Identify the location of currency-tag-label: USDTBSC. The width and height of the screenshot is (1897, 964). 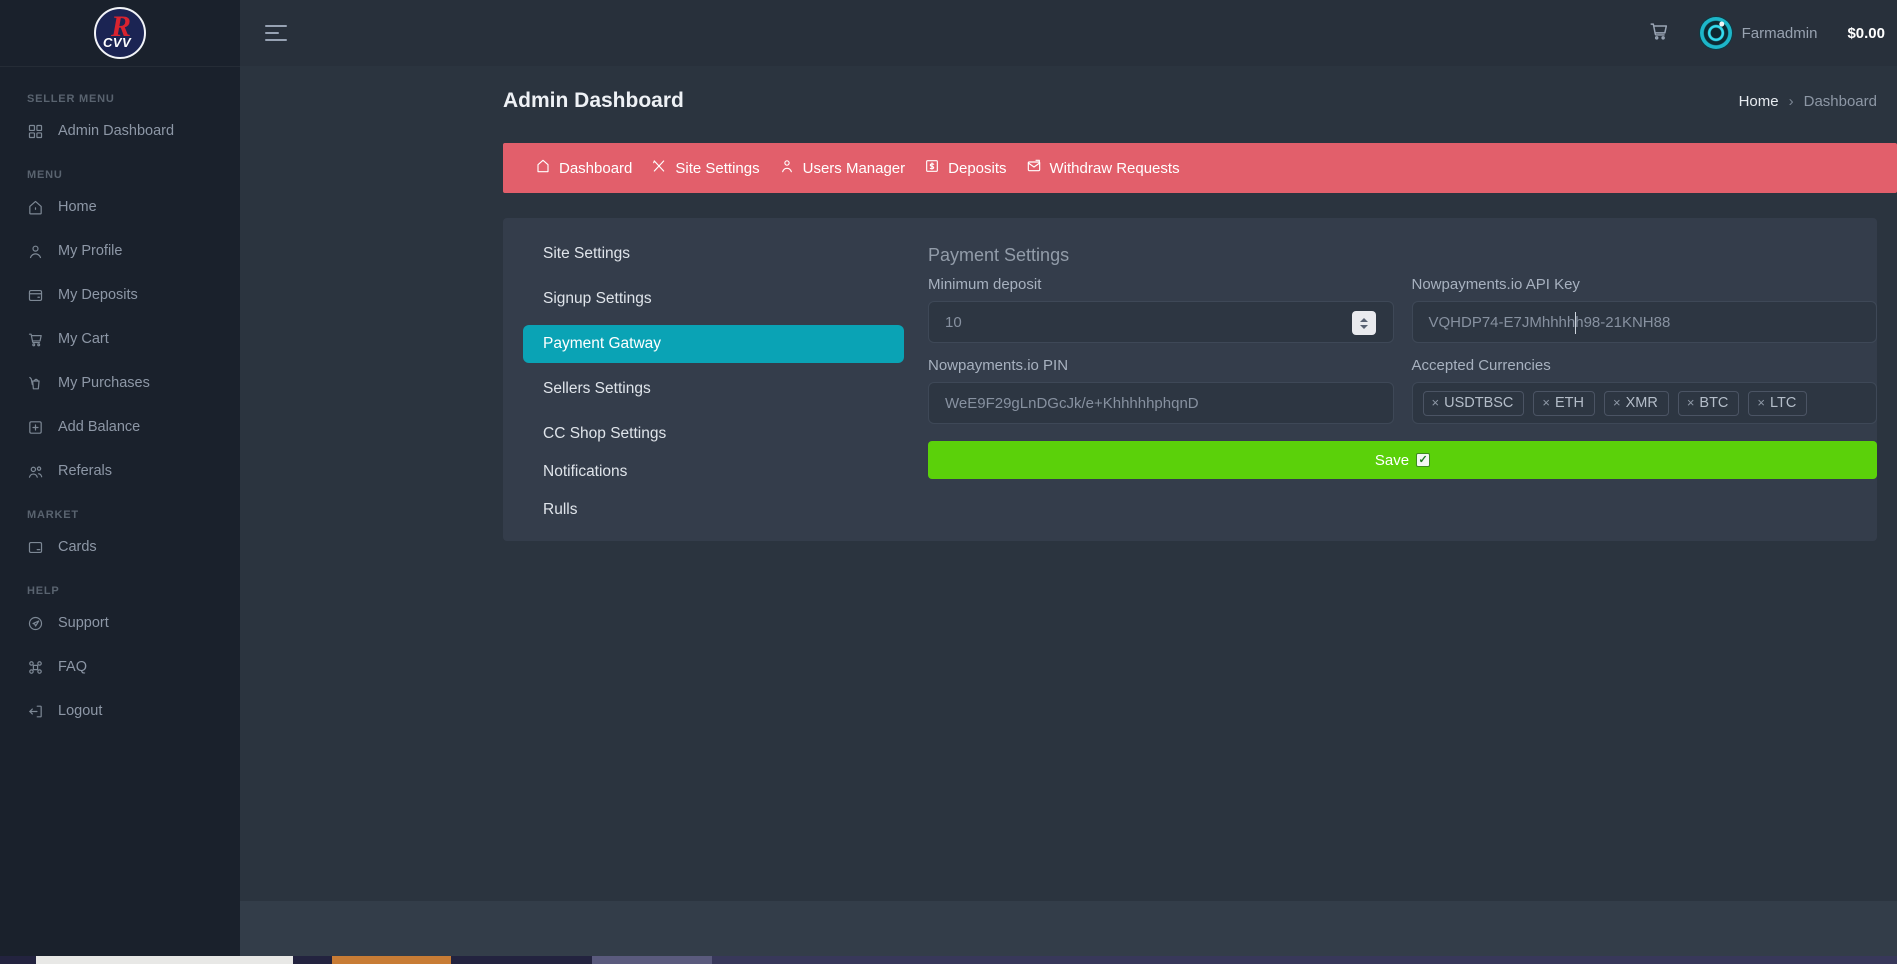
(1479, 402).